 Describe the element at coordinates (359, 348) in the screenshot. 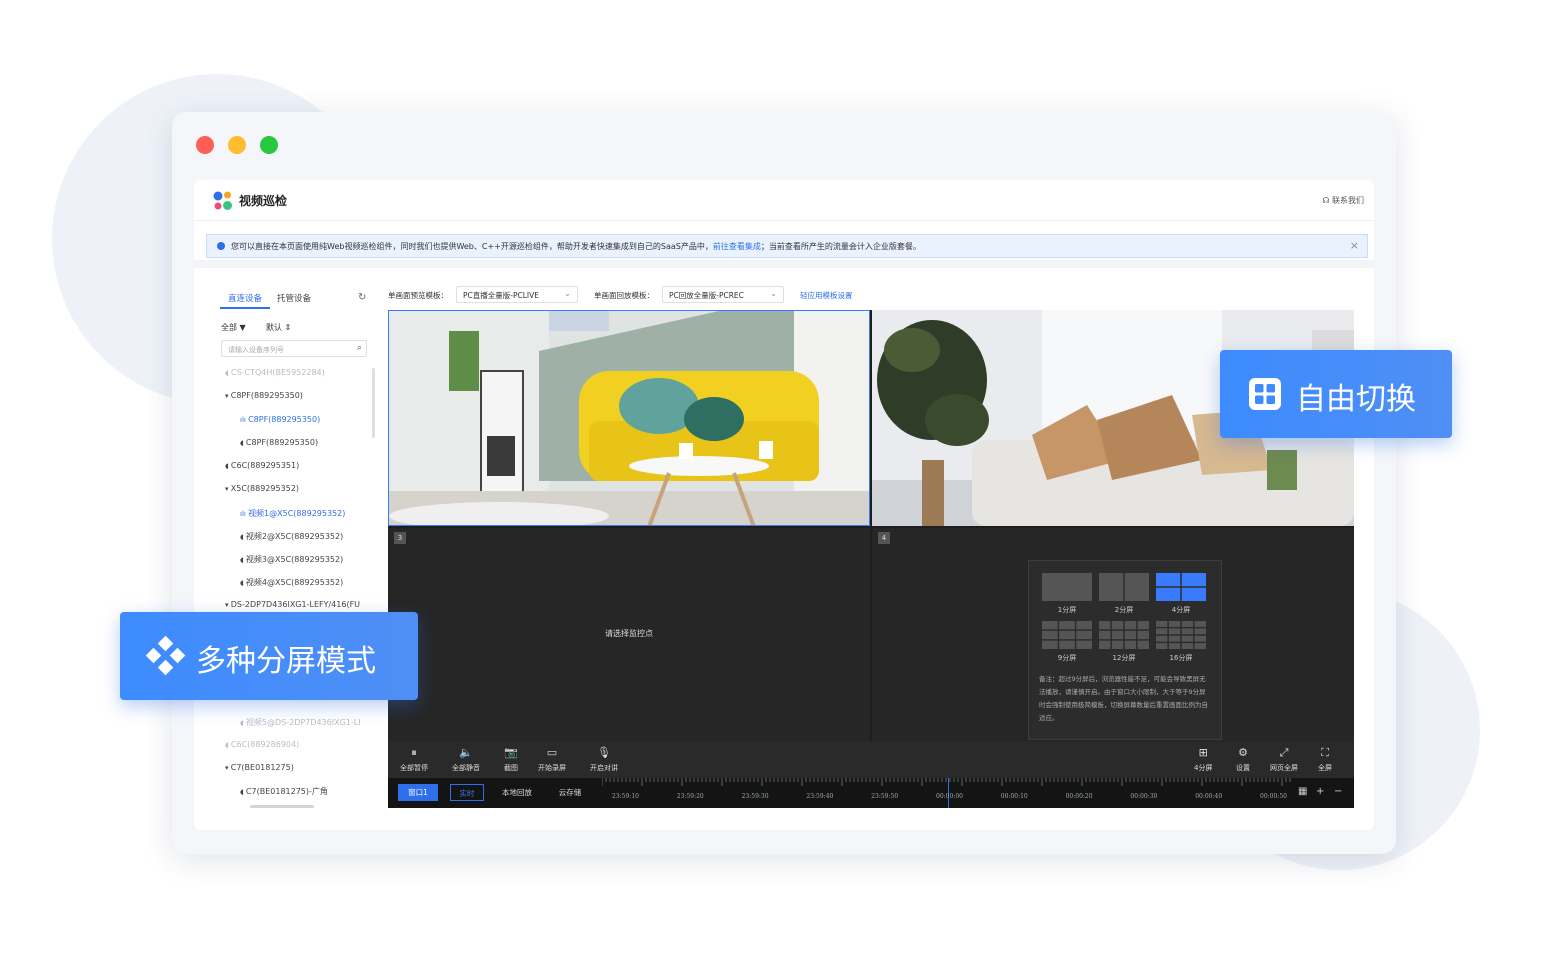

I see `search-icon: ⌕` at that location.